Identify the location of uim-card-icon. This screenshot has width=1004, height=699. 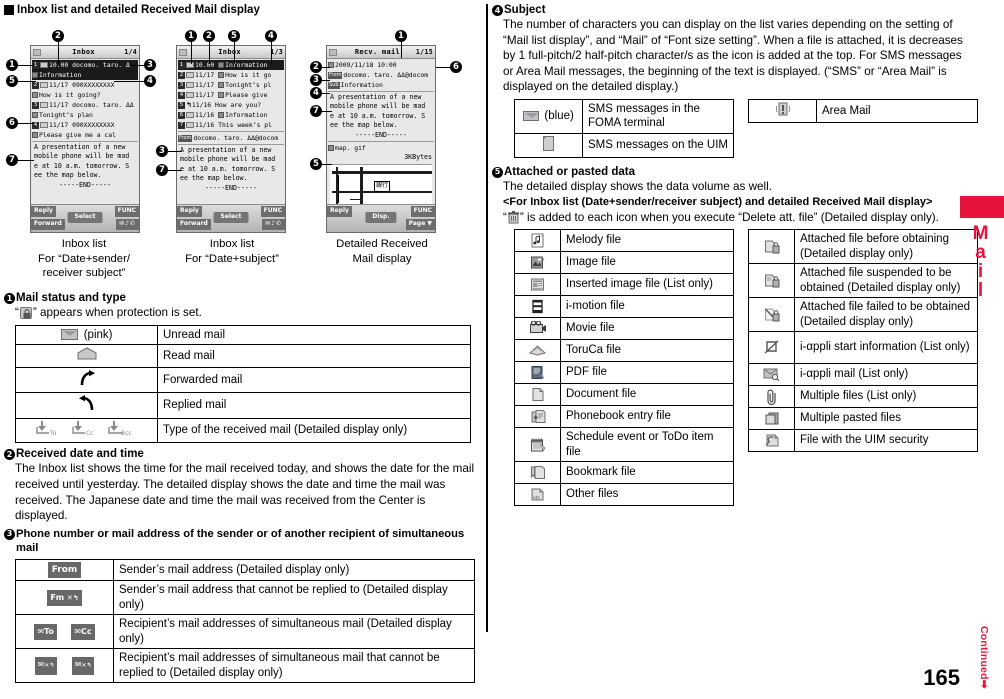
(548, 145).